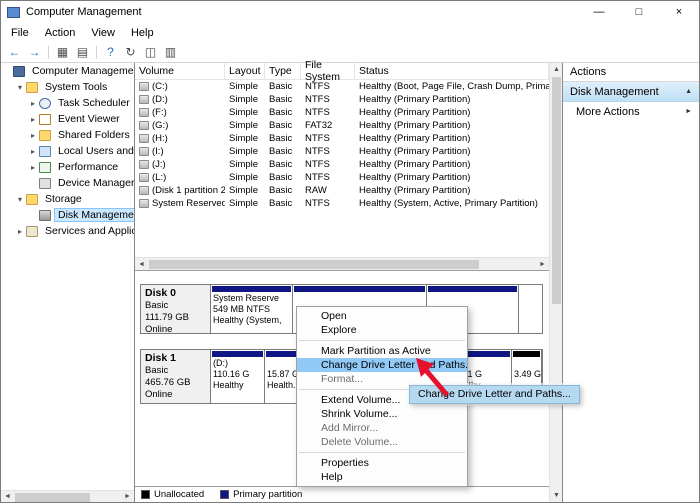 This screenshot has height=503, width=700. Describe the element at coordinates (176, 376) in the screenshot. I see `disk-1-label: Disk 1 Basic 465.76 GB Online` at that location.